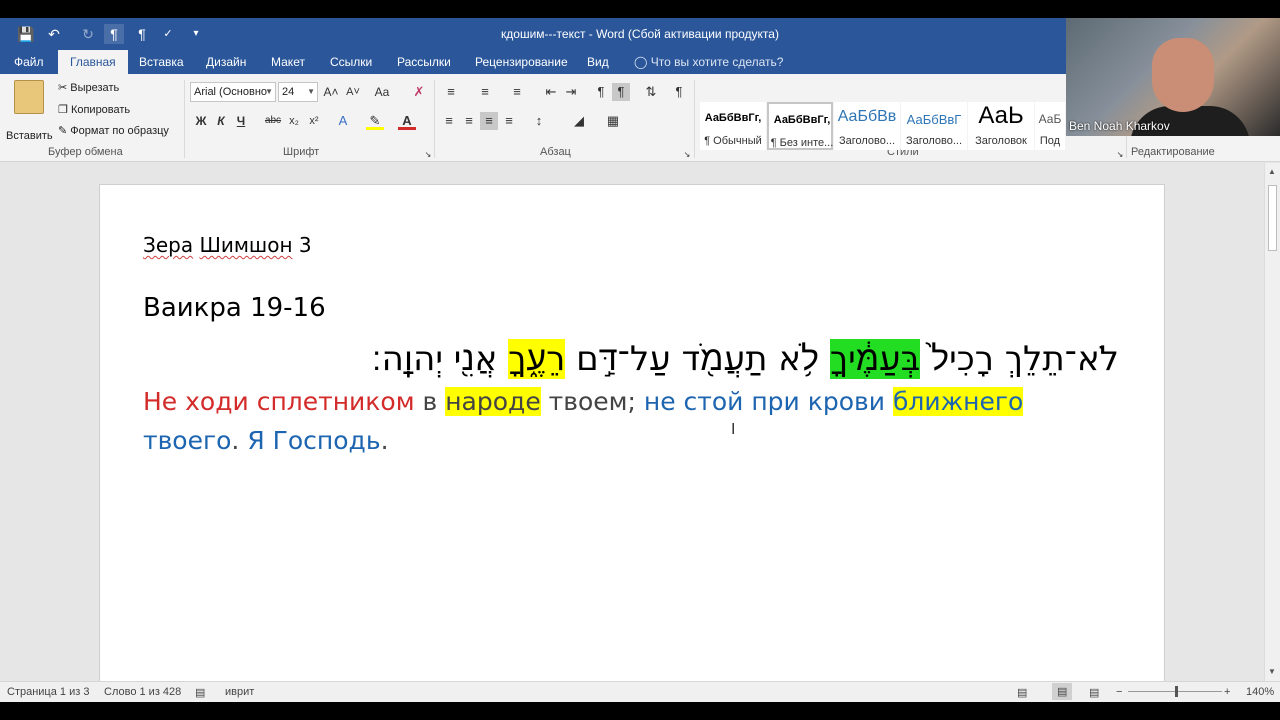 Image resolution: width=1280 pixels, height=720 pixels. I want to click on style-sample: АаБбВвГ, so click(934, 119).